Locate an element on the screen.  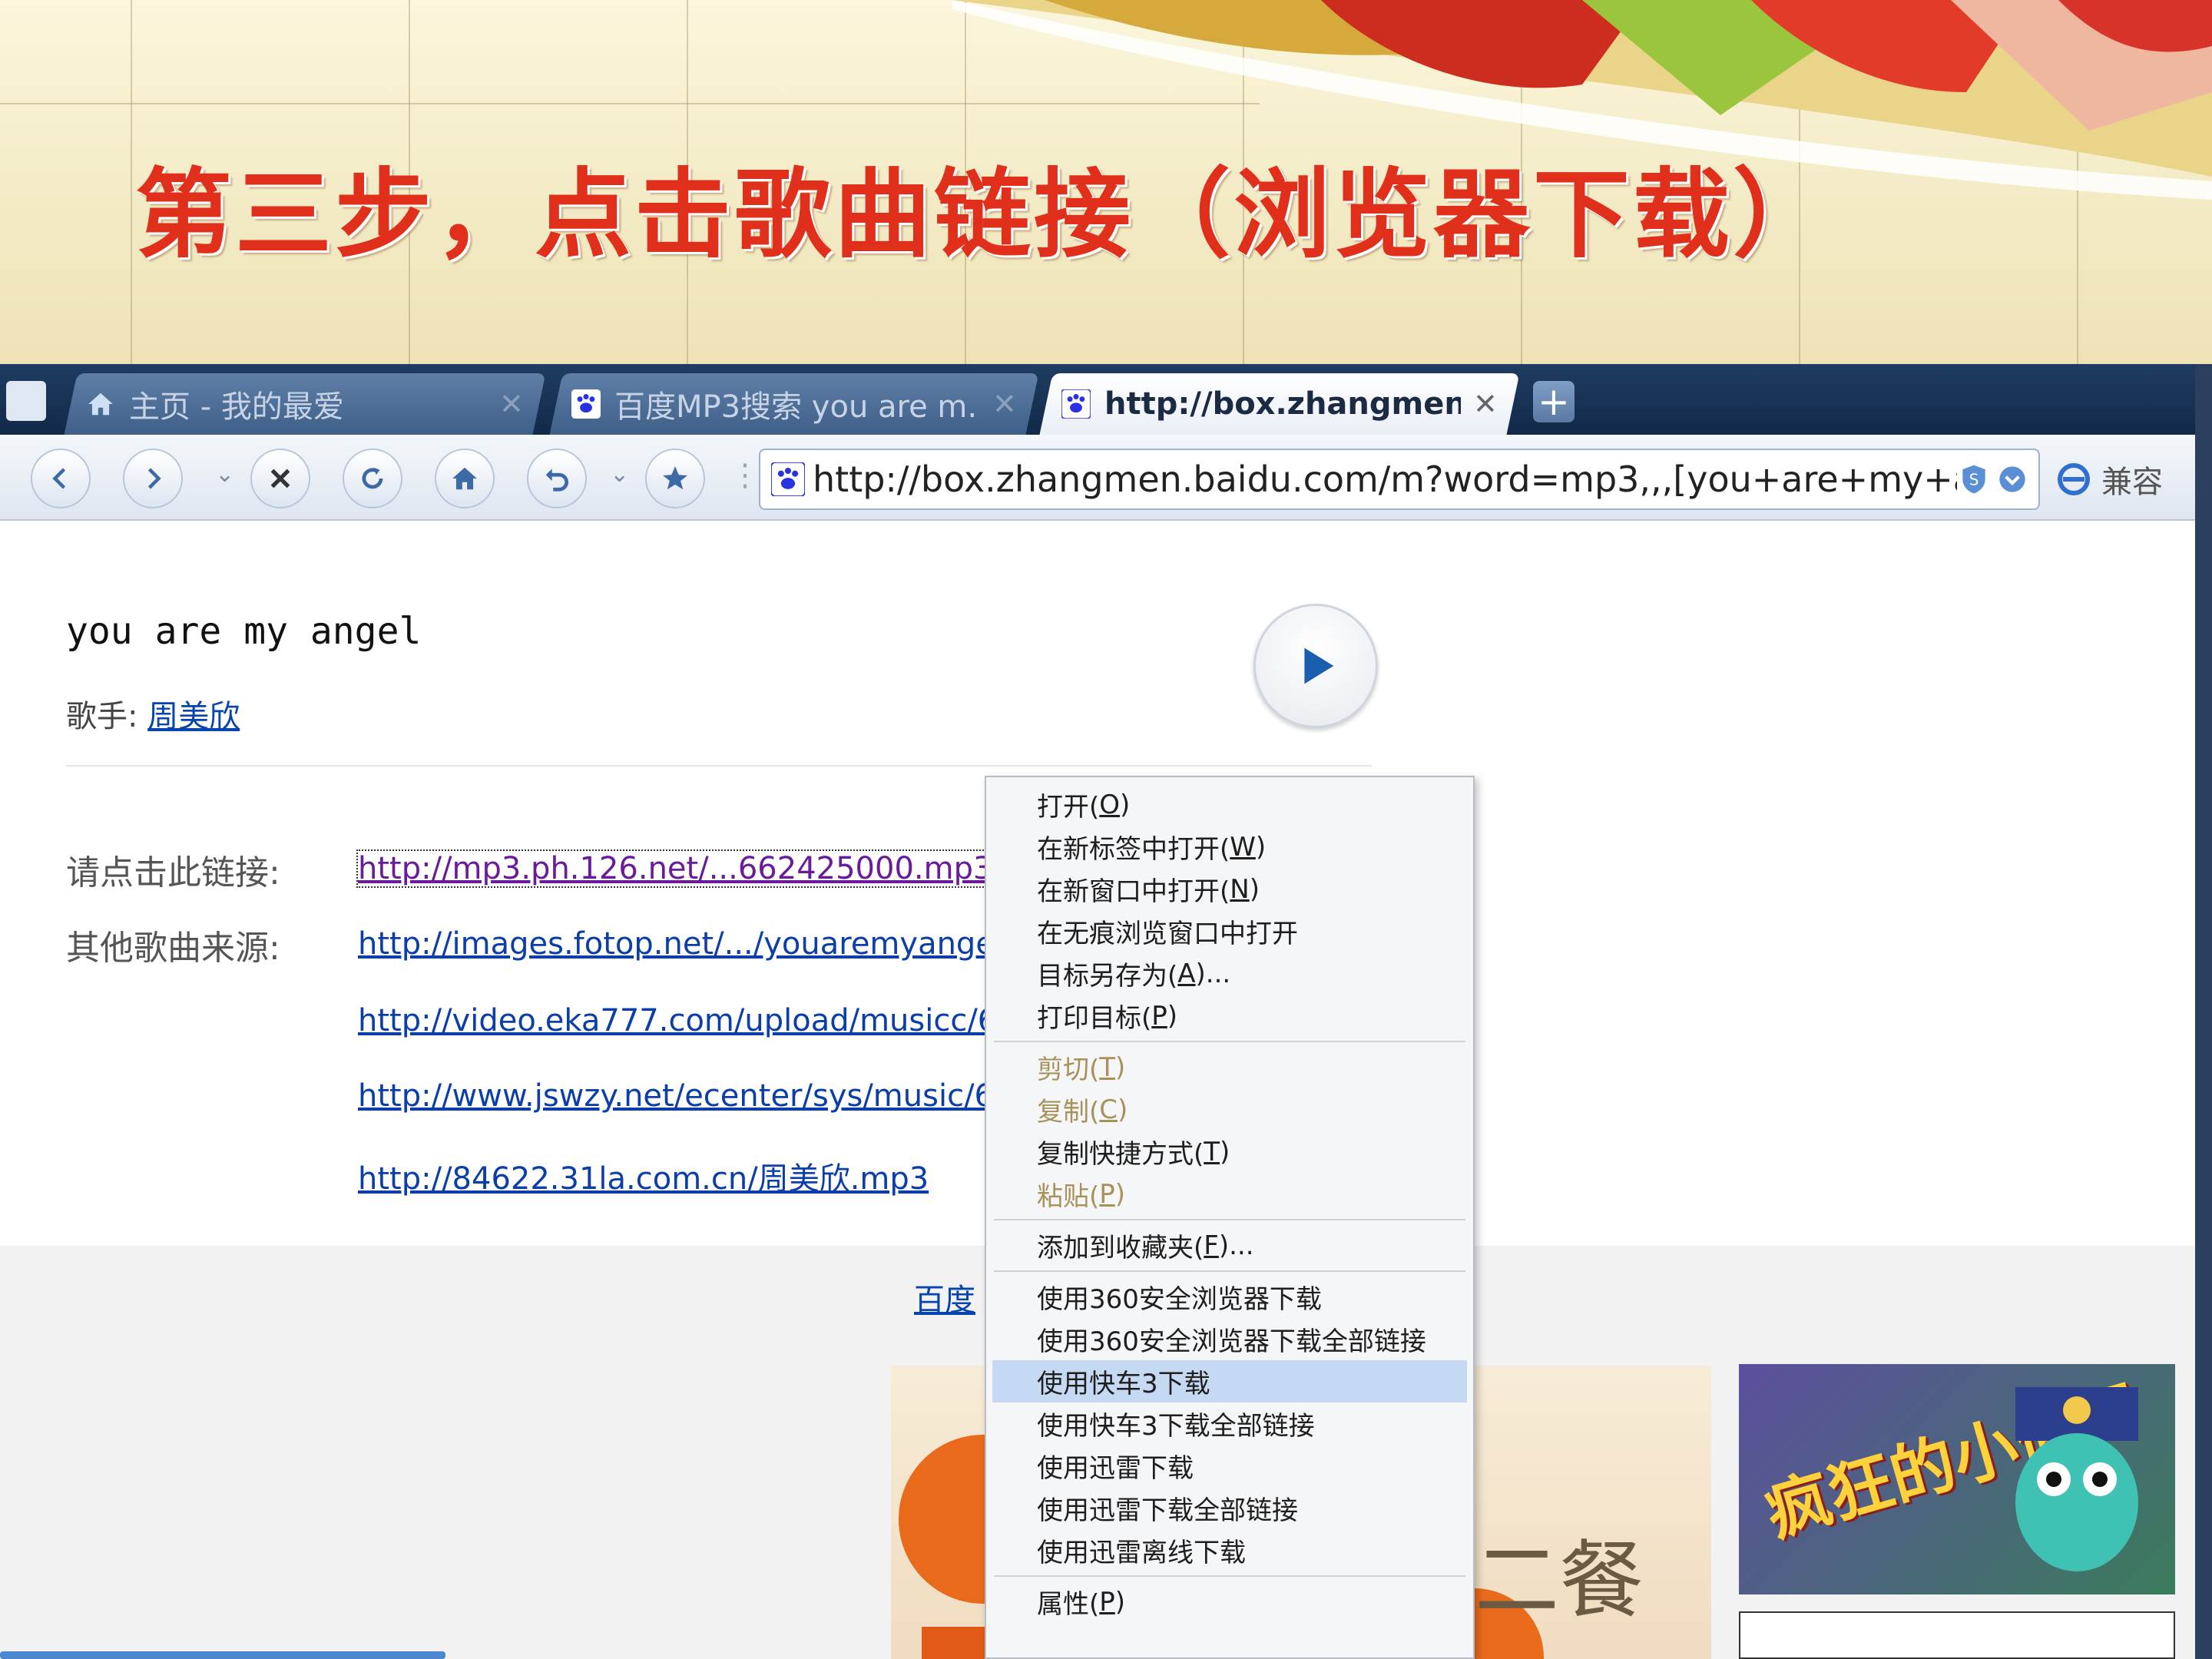
new-tab-button: + is located at coordinates (1554, 401).